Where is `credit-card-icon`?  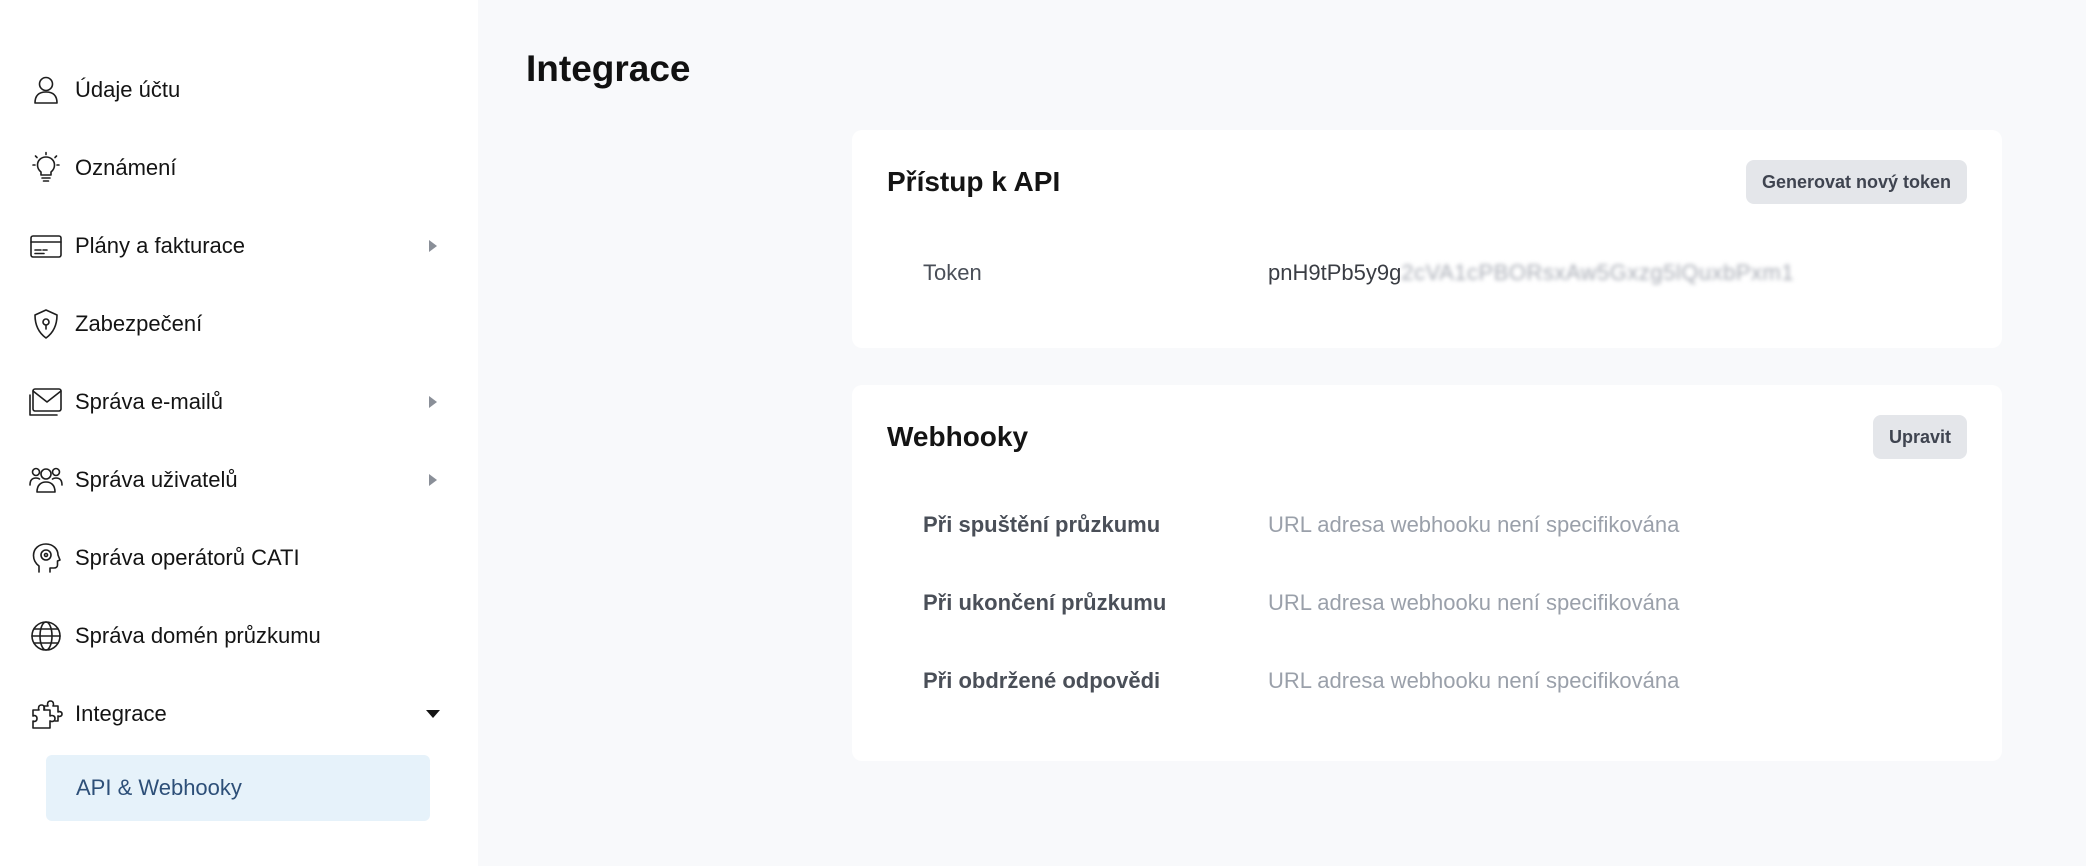
credit-card-icon is located at coordinates (46, 246).